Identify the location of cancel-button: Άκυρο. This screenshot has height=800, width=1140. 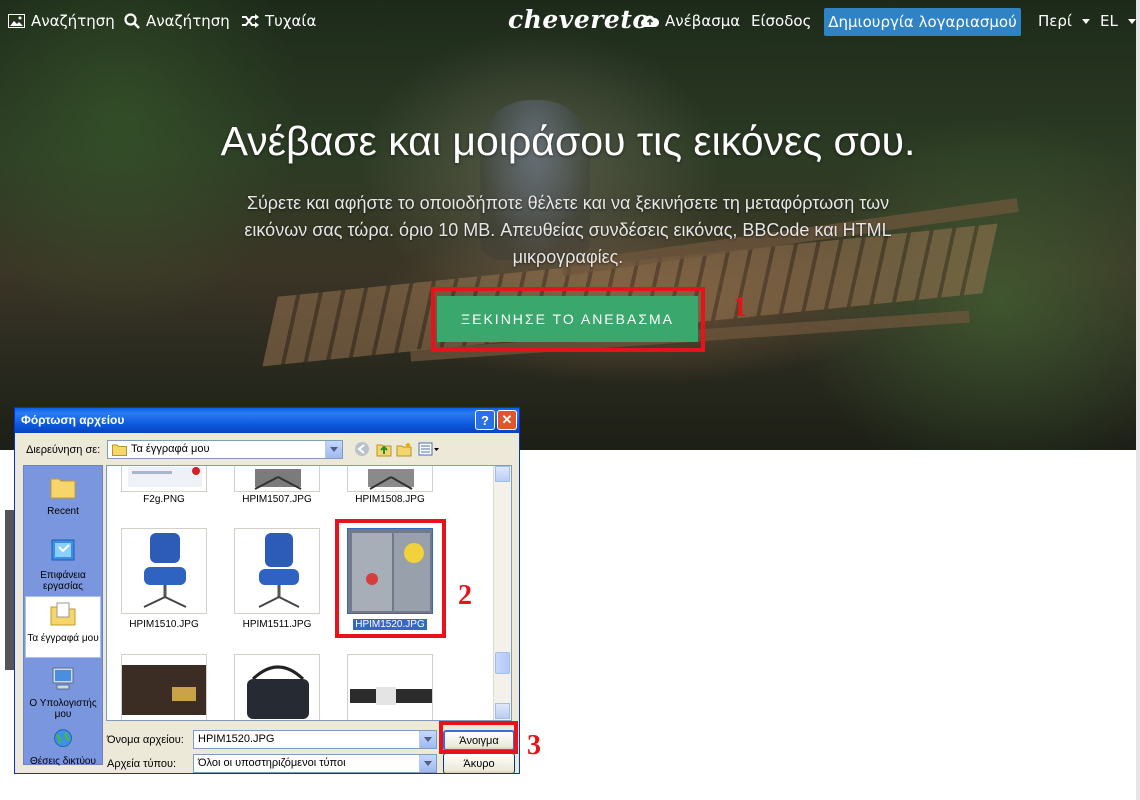
(479, 763).